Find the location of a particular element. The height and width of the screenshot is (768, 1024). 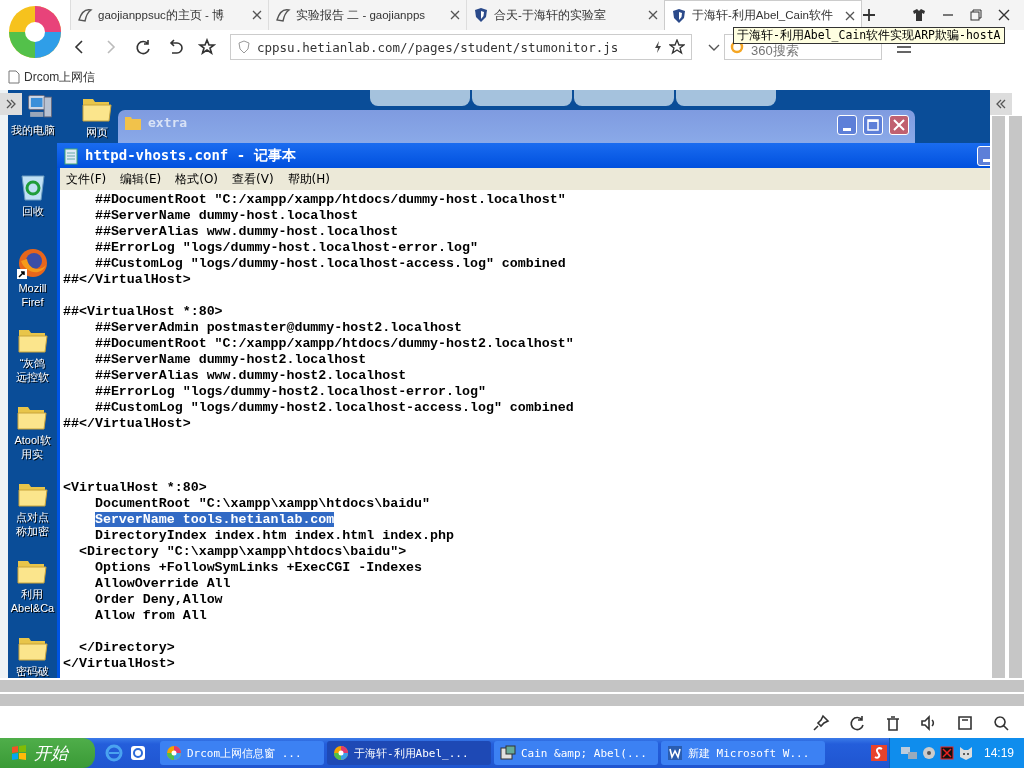

code-line: ##ServerAdmin postmaster@dummy-host2.localhost is located at coordinates (278, 328).